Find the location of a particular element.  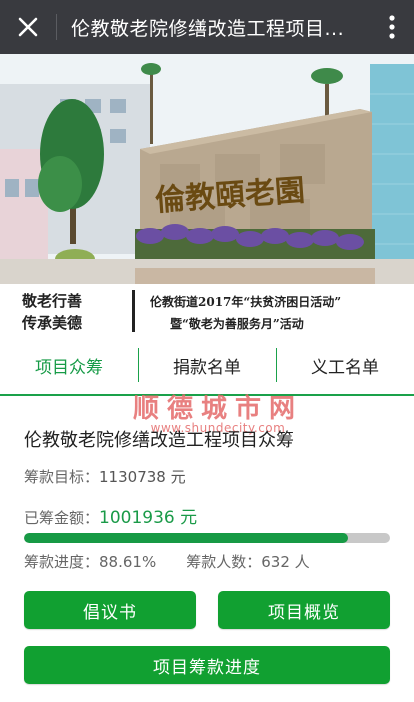

project-title: 伦教敬老院修缮改造工程项目众筹 is located at coordinates (159, 440).